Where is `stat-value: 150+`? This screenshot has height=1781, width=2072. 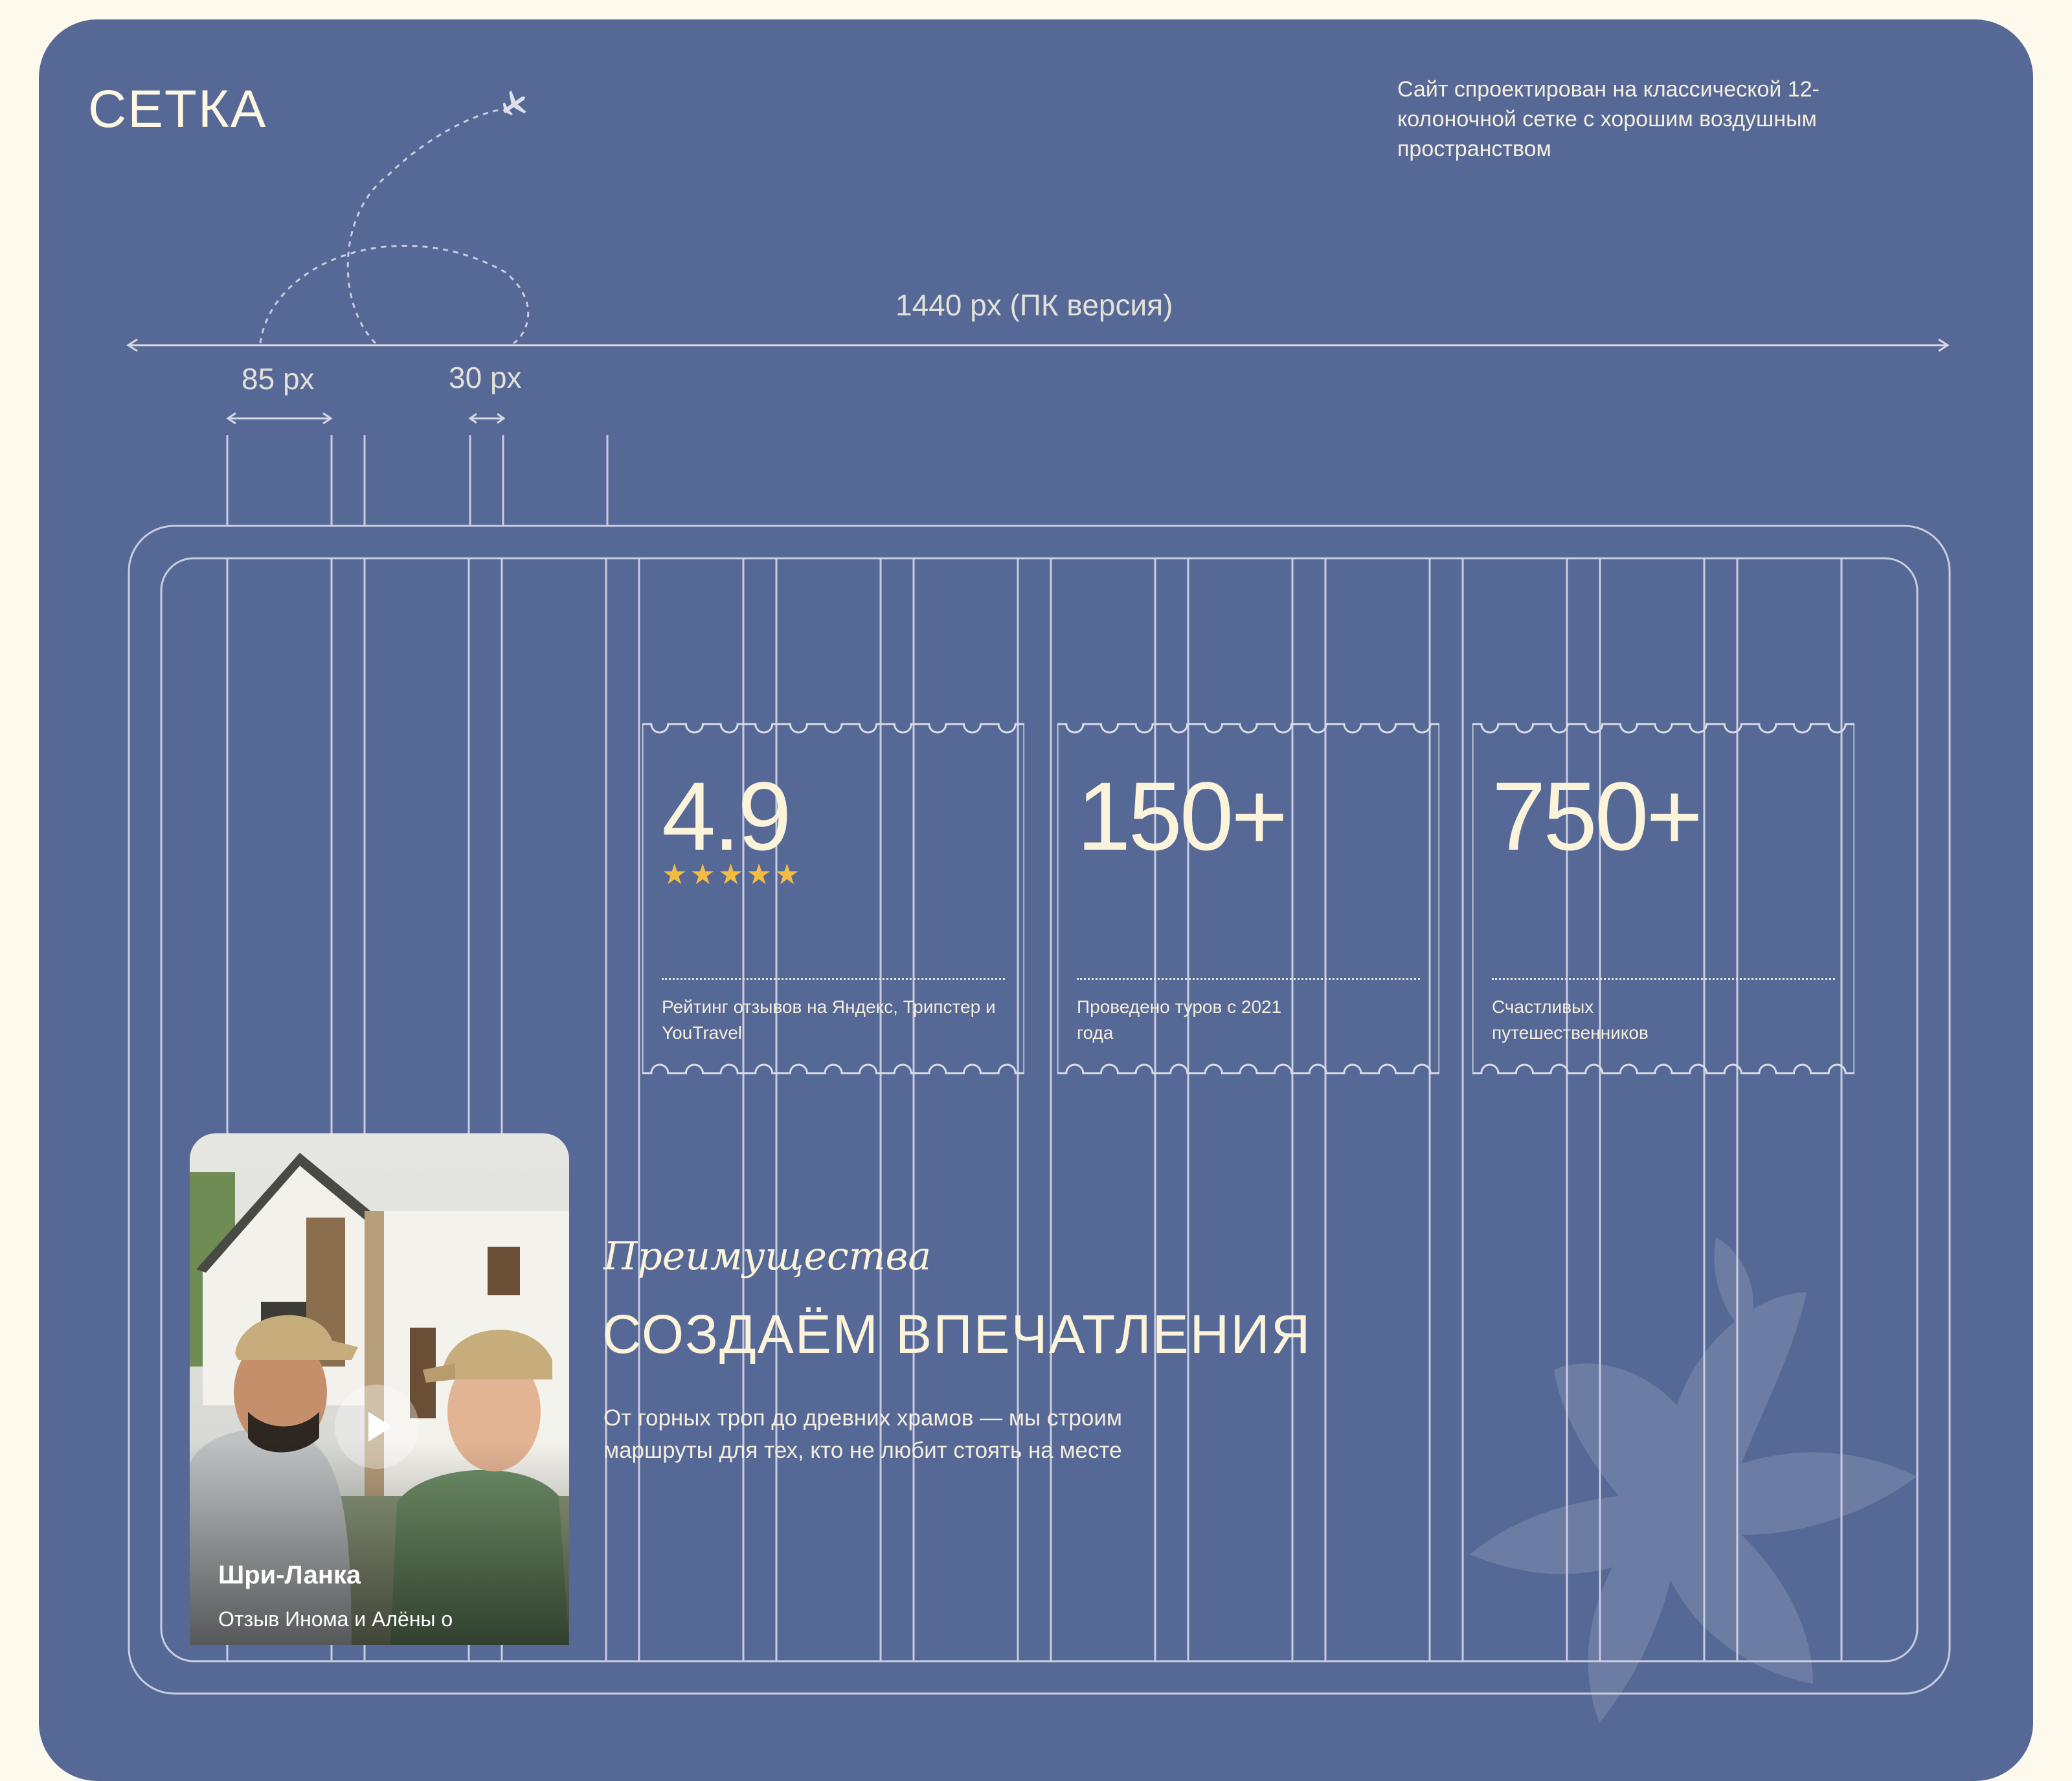
stat-value: 150+ is located at coordinates (1182, 816).